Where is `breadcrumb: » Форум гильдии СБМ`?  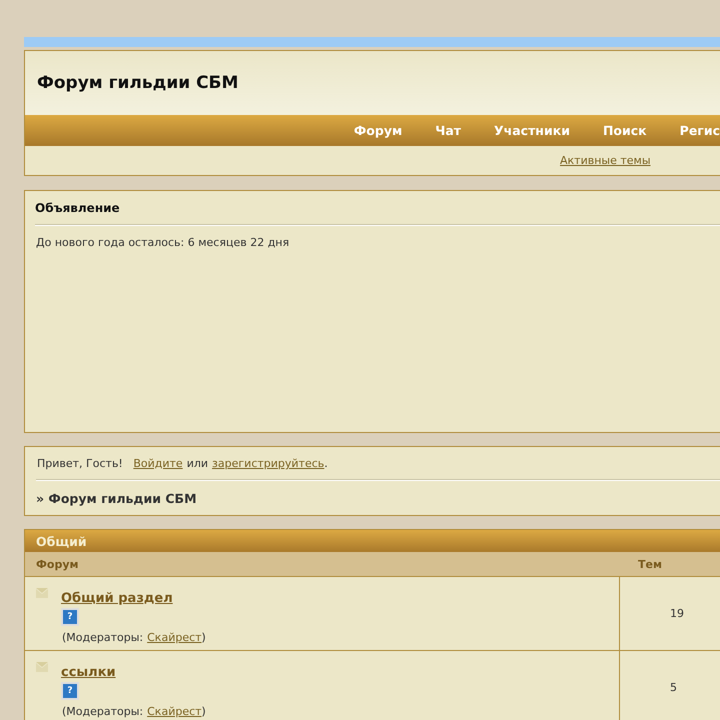 breadcrumb: » Форум гильдии СБМ is located at coordinates (117, 498).